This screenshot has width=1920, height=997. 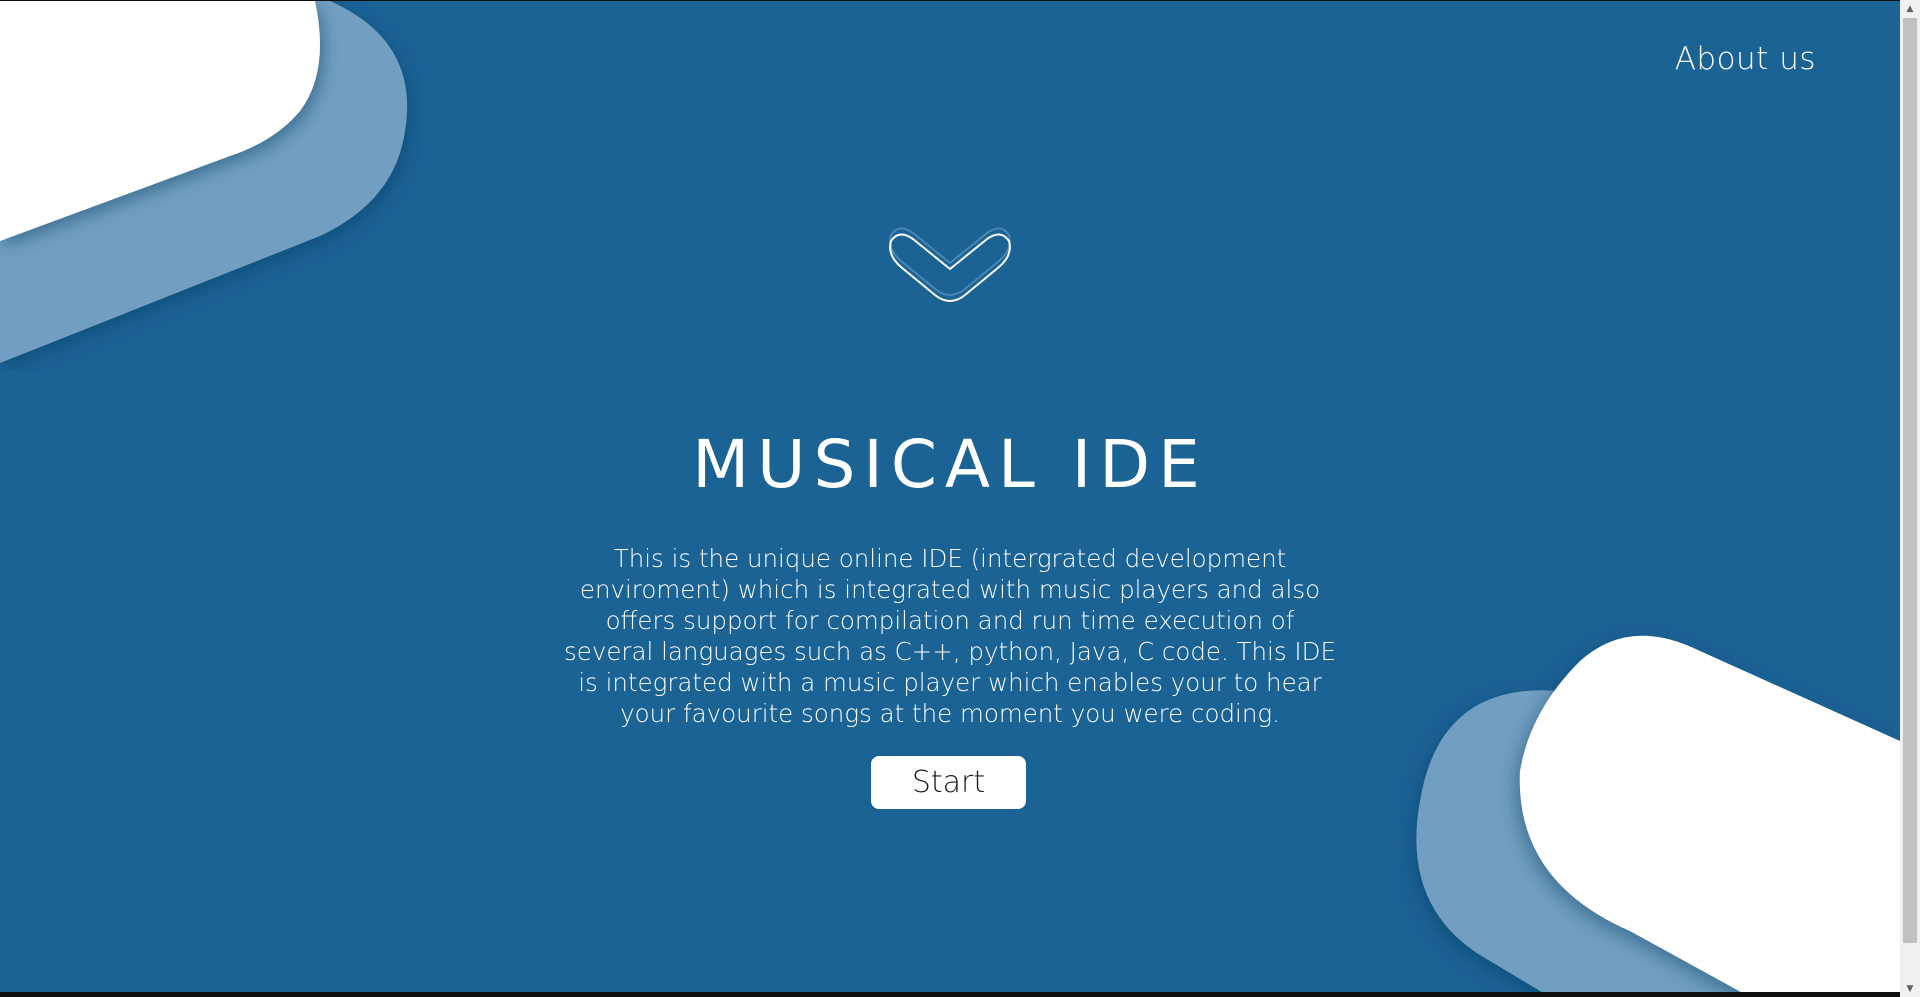 I want to click on decorative-blob-top-left, so click(x=210, y=186).